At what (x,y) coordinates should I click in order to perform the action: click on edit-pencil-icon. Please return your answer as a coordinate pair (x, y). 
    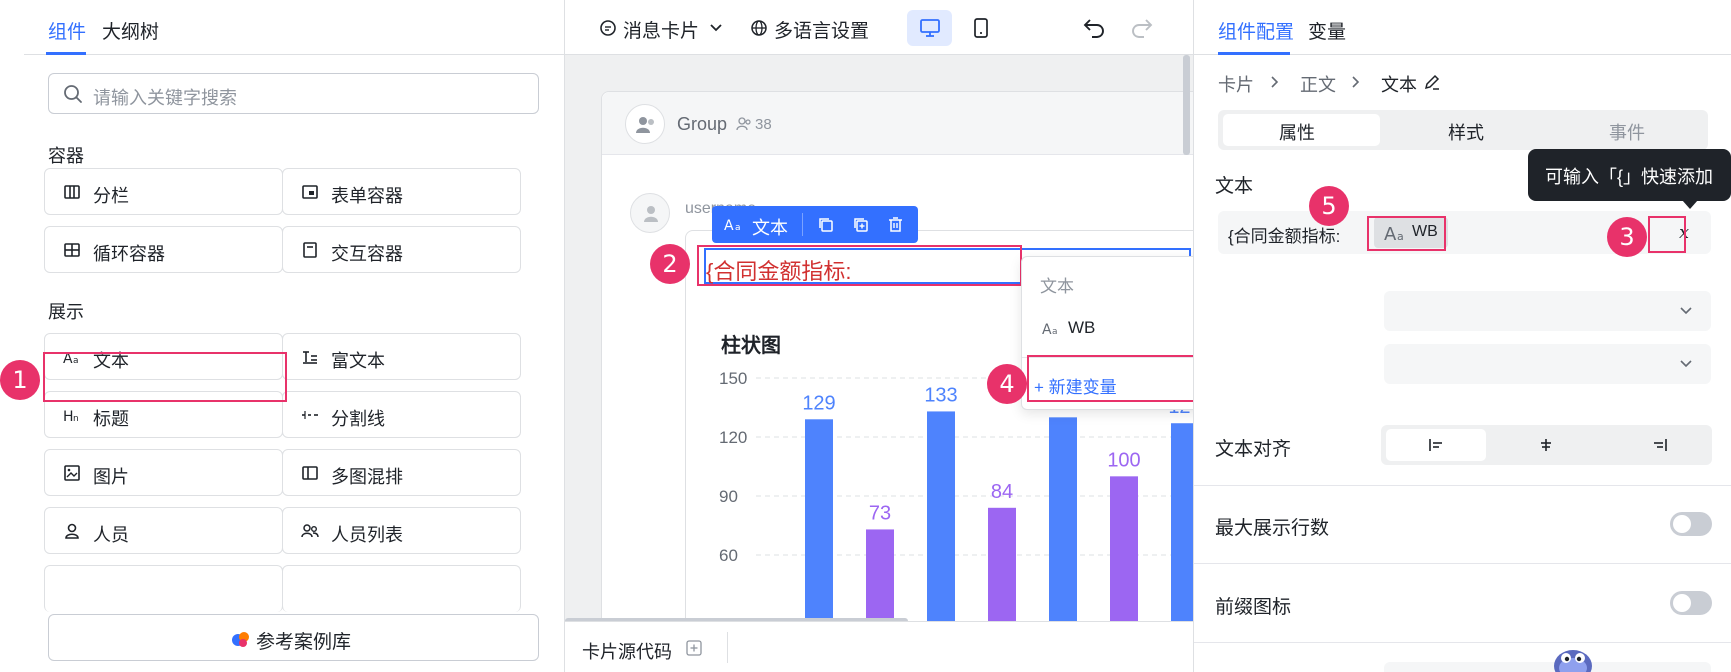
    Looking at the image, I should click on (1432, 82).